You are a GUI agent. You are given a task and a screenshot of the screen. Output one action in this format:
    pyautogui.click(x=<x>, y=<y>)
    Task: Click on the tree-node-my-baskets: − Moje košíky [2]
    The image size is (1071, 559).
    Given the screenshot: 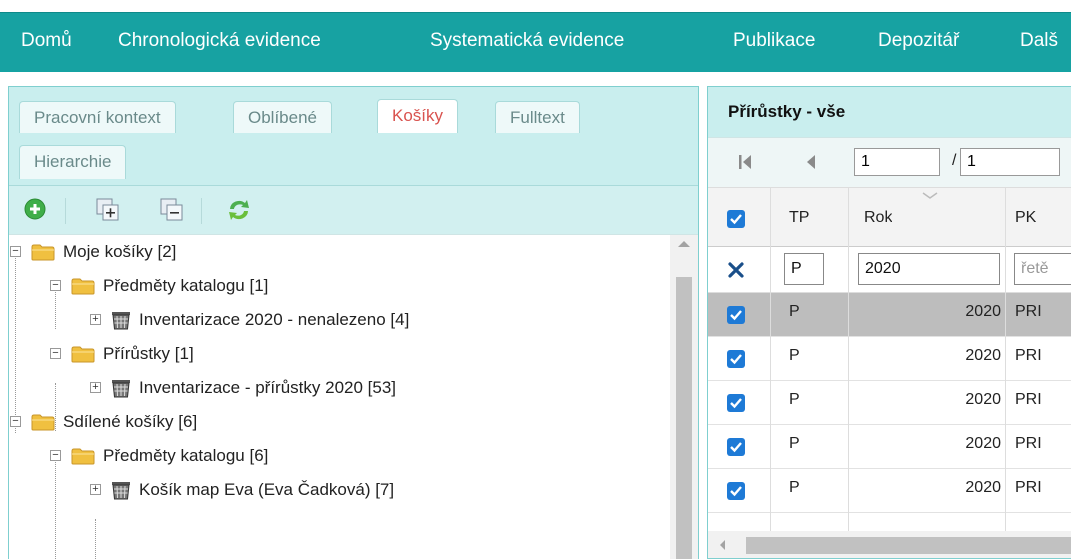 What is the action you would take?
    pyautogui.click(x=309, y=252)
    